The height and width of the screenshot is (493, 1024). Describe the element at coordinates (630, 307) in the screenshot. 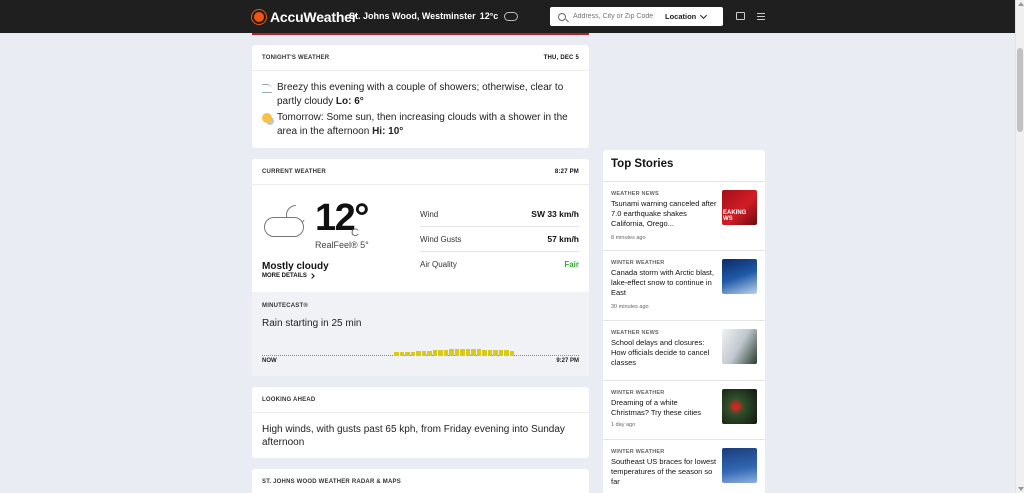

I see `story-time: 30 minutes ago` at that location.